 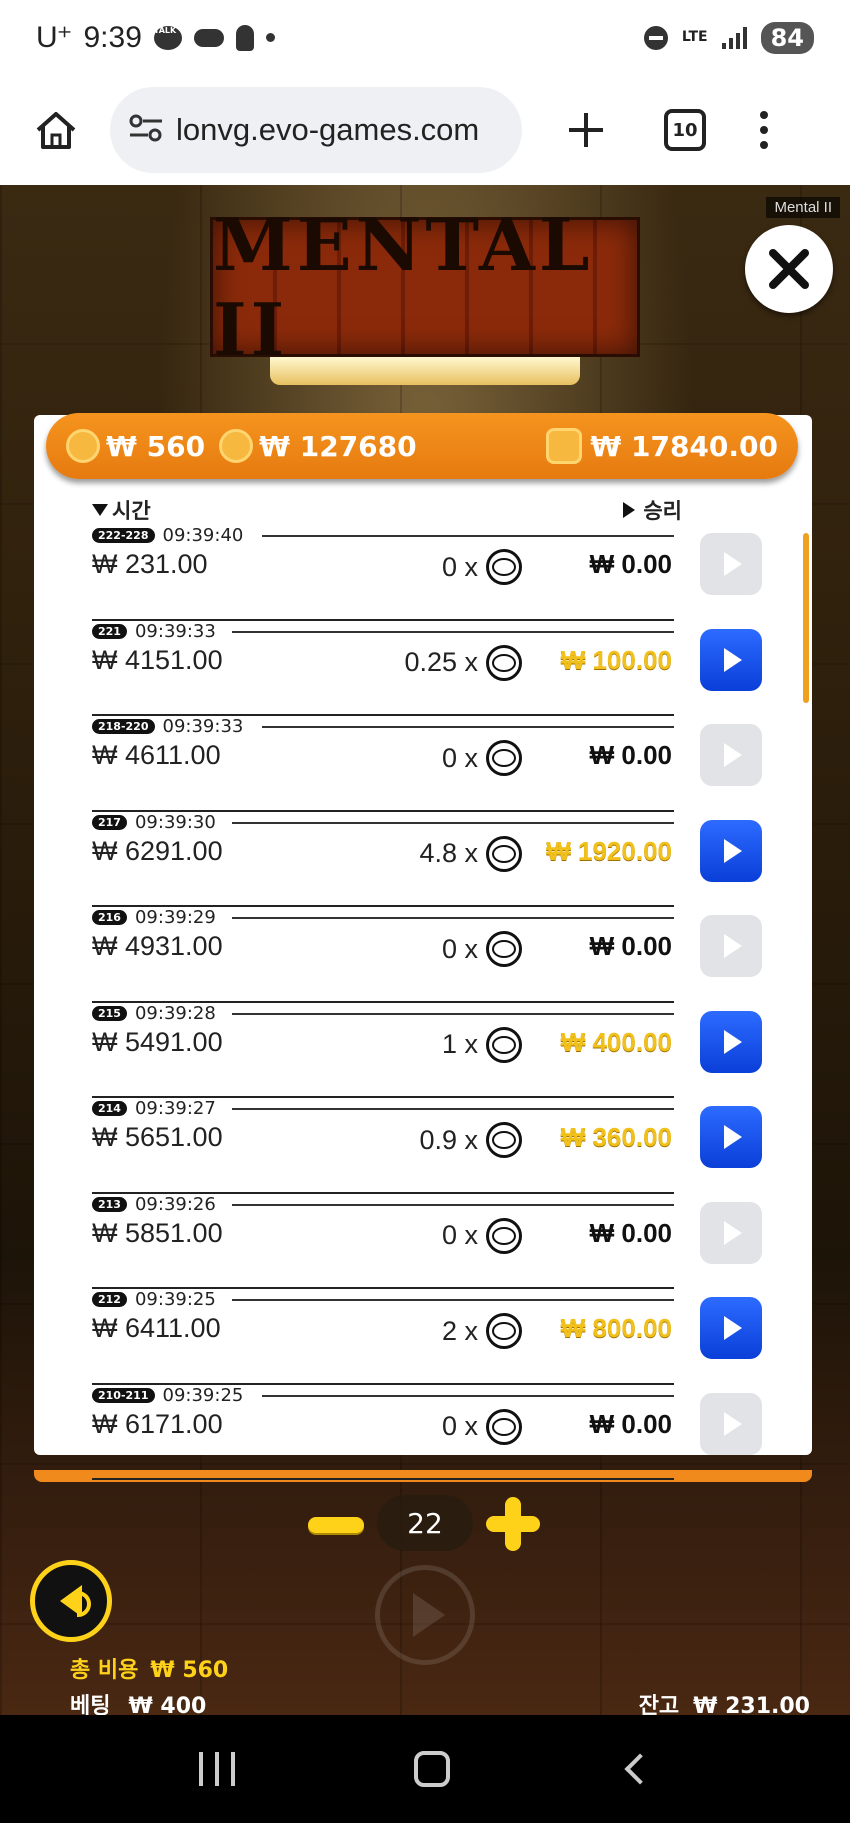 I want to click on bet-amount: ₩ 4151.00, so click(x=157, y=659).